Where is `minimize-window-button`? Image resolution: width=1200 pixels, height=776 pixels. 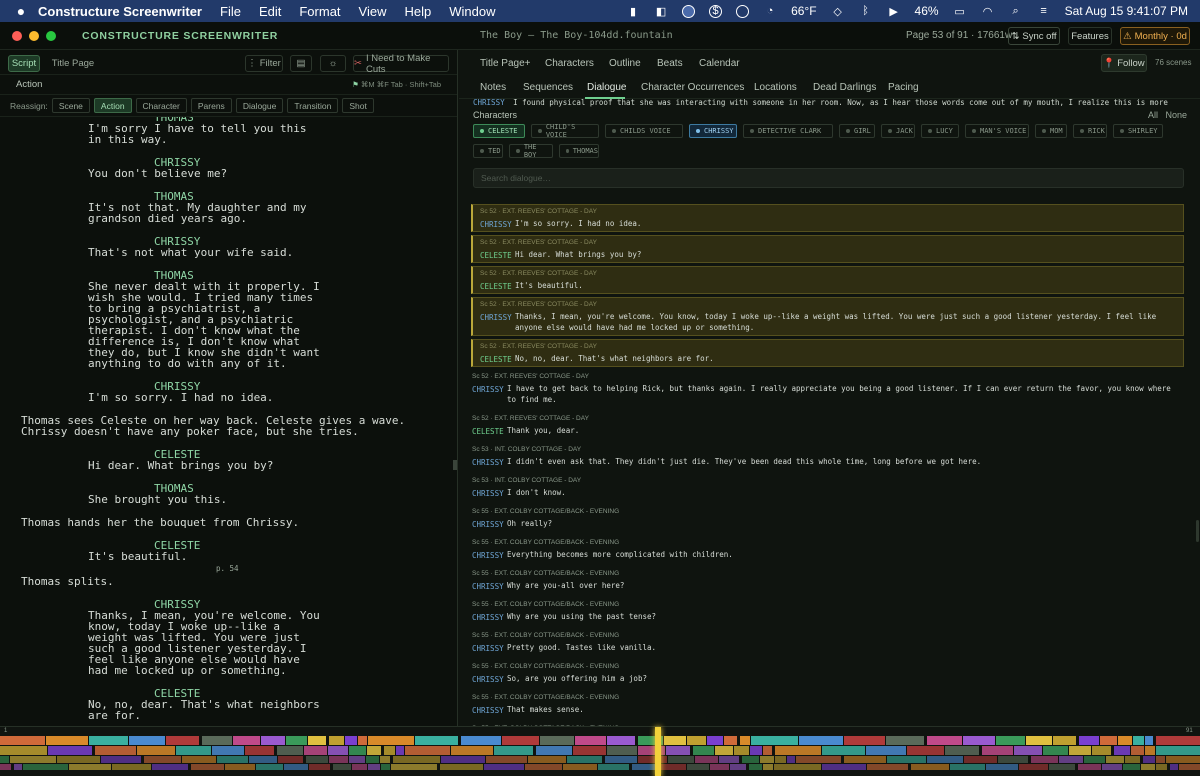
minimize-window-button is located at coordinates (34, 35).